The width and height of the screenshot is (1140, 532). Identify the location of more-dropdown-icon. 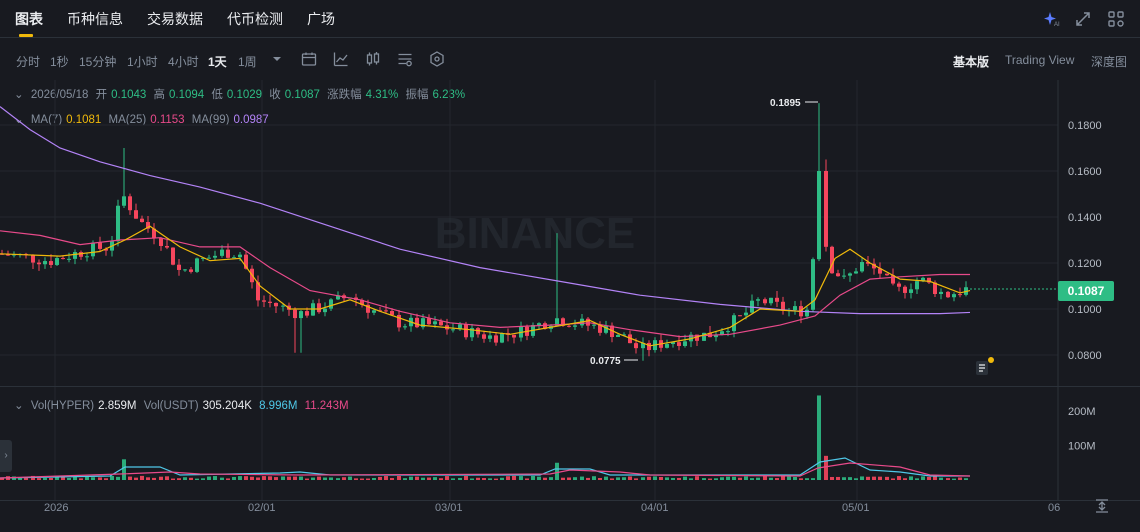
(277, 59).